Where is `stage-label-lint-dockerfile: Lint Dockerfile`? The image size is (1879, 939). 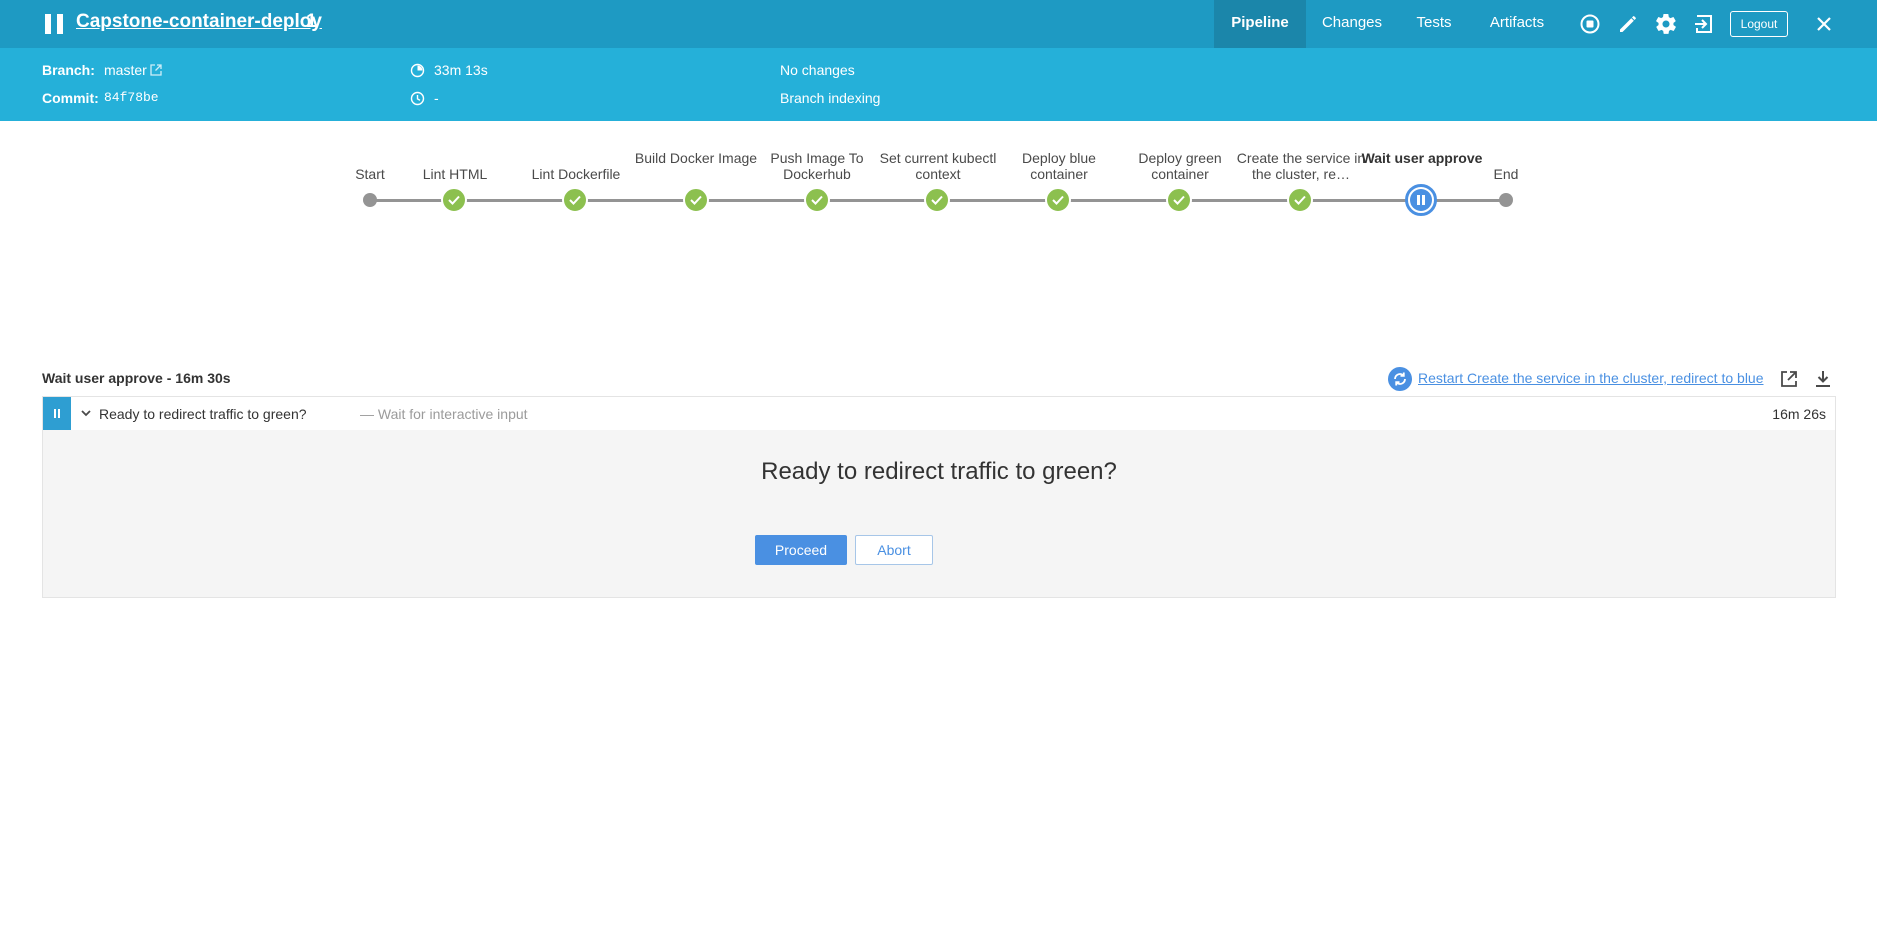 stage-label-lint-dockerfile: Lint Dockerfile is located at coordinates (576, 174).